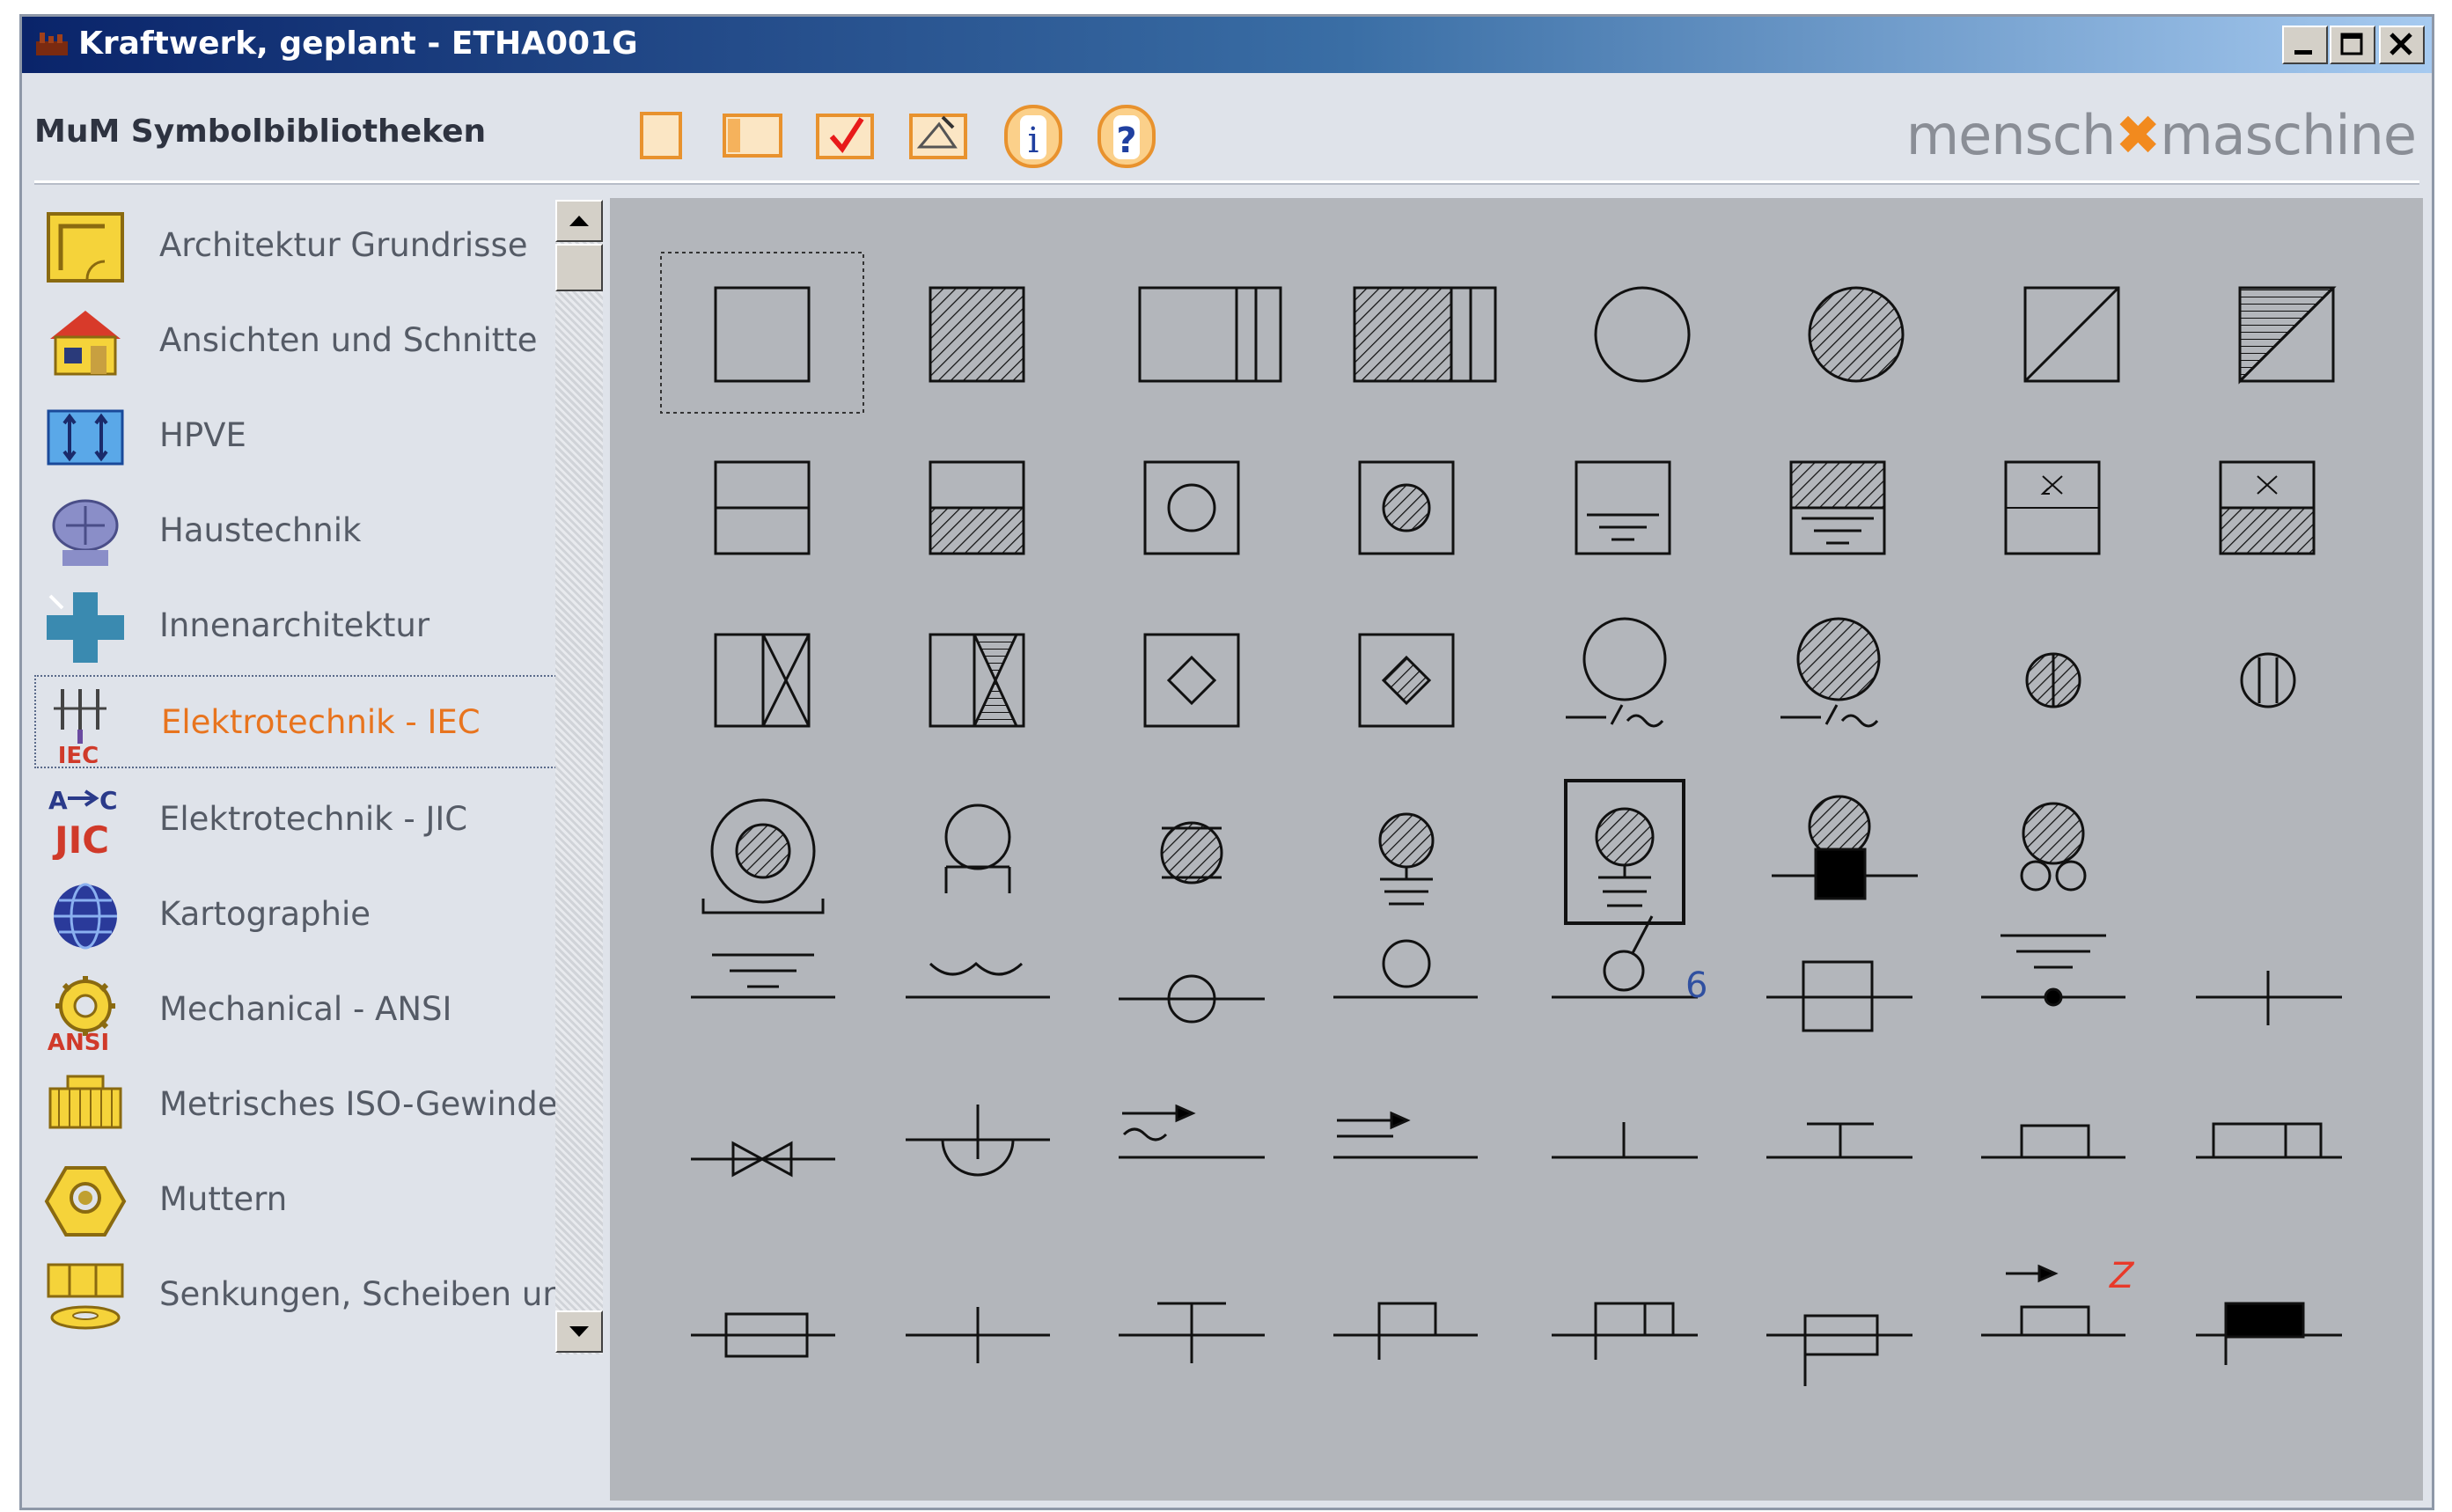 The height and width of the screenshot is (1512, 2452). Describe the element at coordinates (85, 627) in the screenshot. I see `cross-icon` at that location.